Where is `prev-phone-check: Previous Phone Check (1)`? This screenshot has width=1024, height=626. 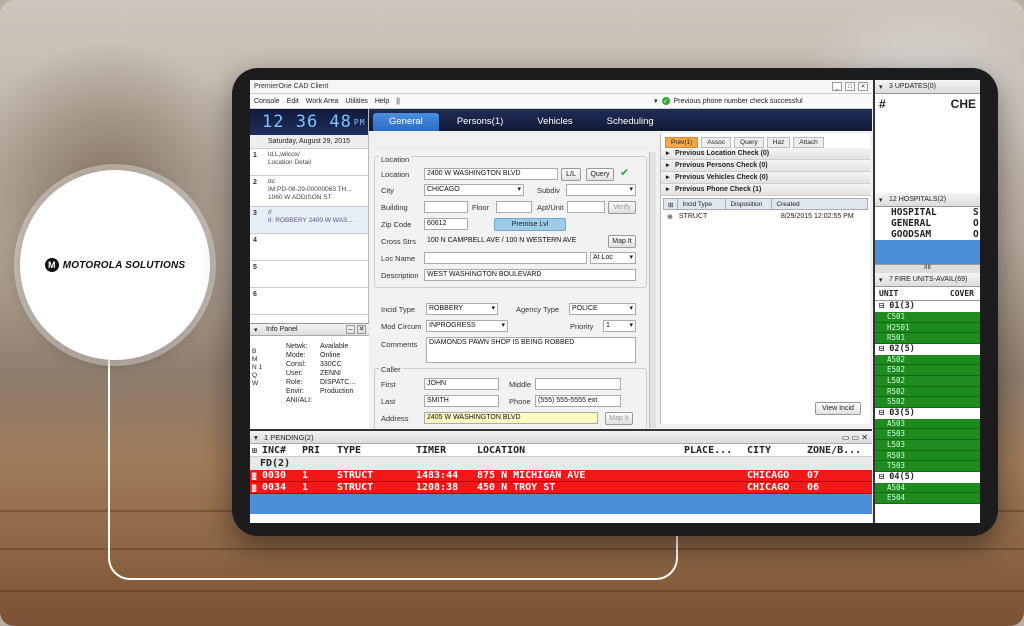 prev-phone-check: Previous Phone Check (1) is located at coordinates (765, 190).